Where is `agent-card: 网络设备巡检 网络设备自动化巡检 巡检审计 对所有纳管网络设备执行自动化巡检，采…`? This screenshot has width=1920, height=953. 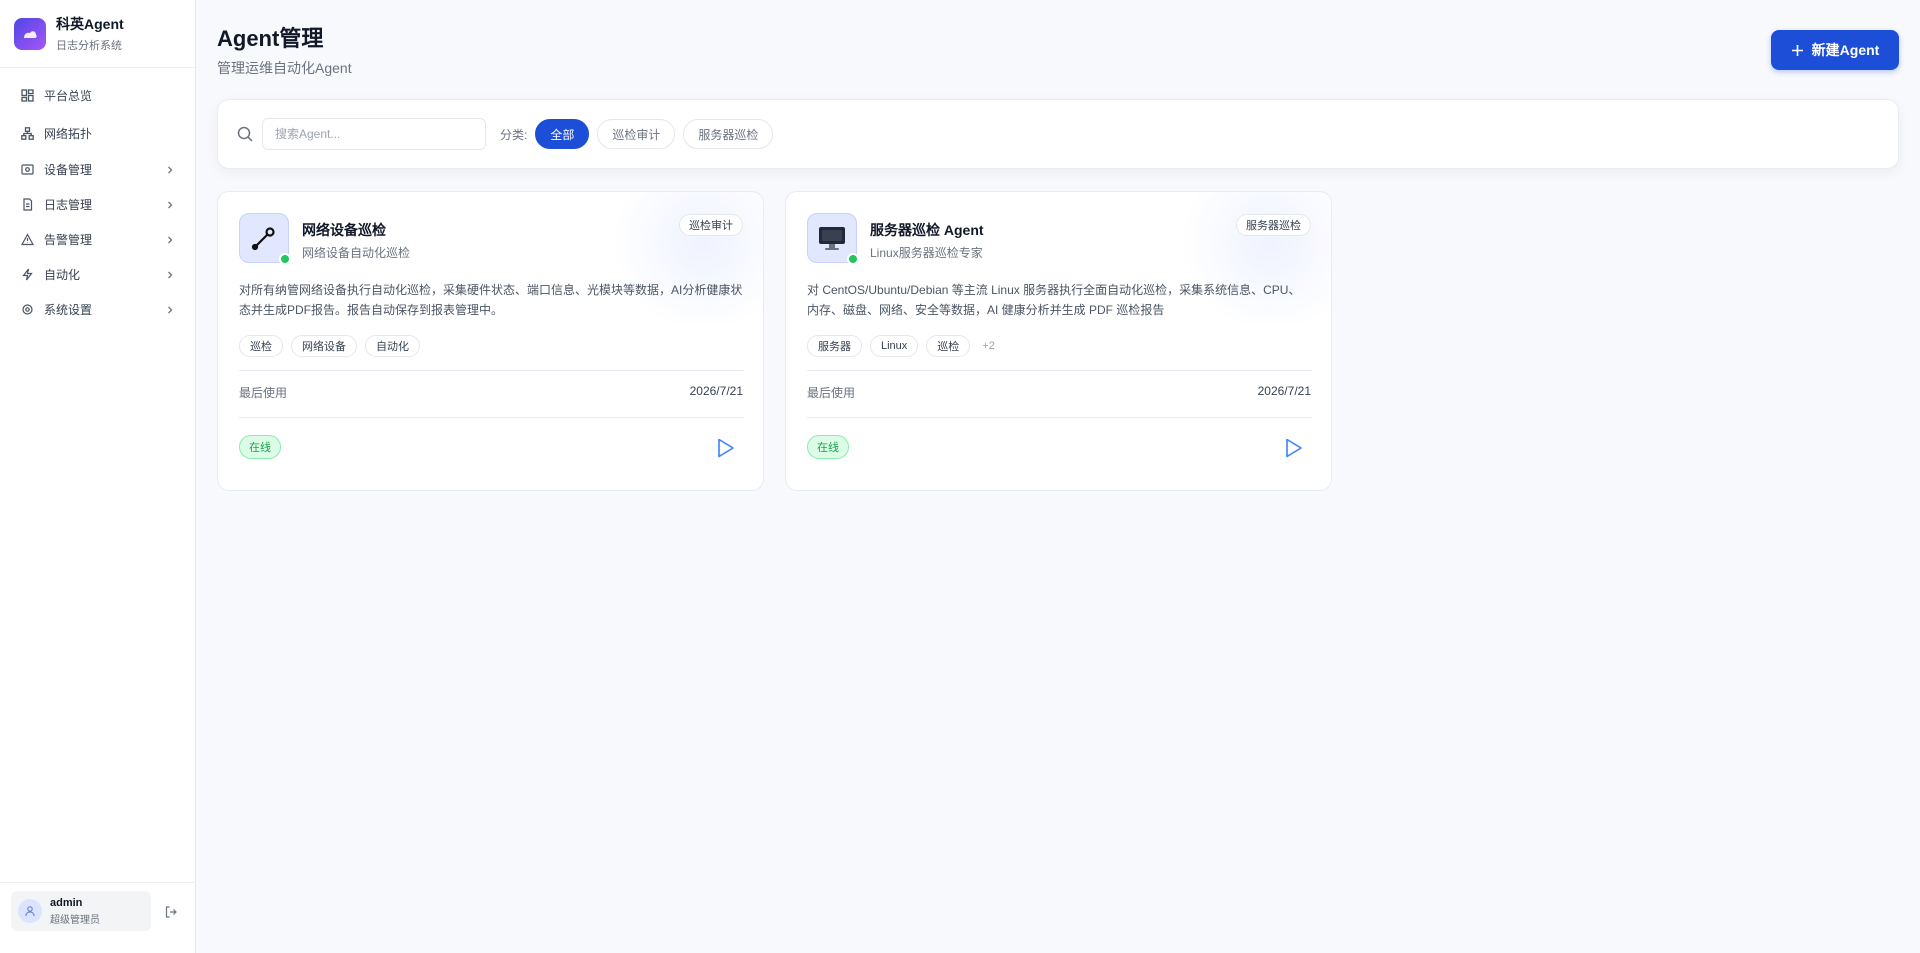
agent-card: 网络设备巡检 网络设备自动化巡检 巡检审计 对所有纳管网络设备执行自动化巡检，采… is located at coordinates (490, 341).